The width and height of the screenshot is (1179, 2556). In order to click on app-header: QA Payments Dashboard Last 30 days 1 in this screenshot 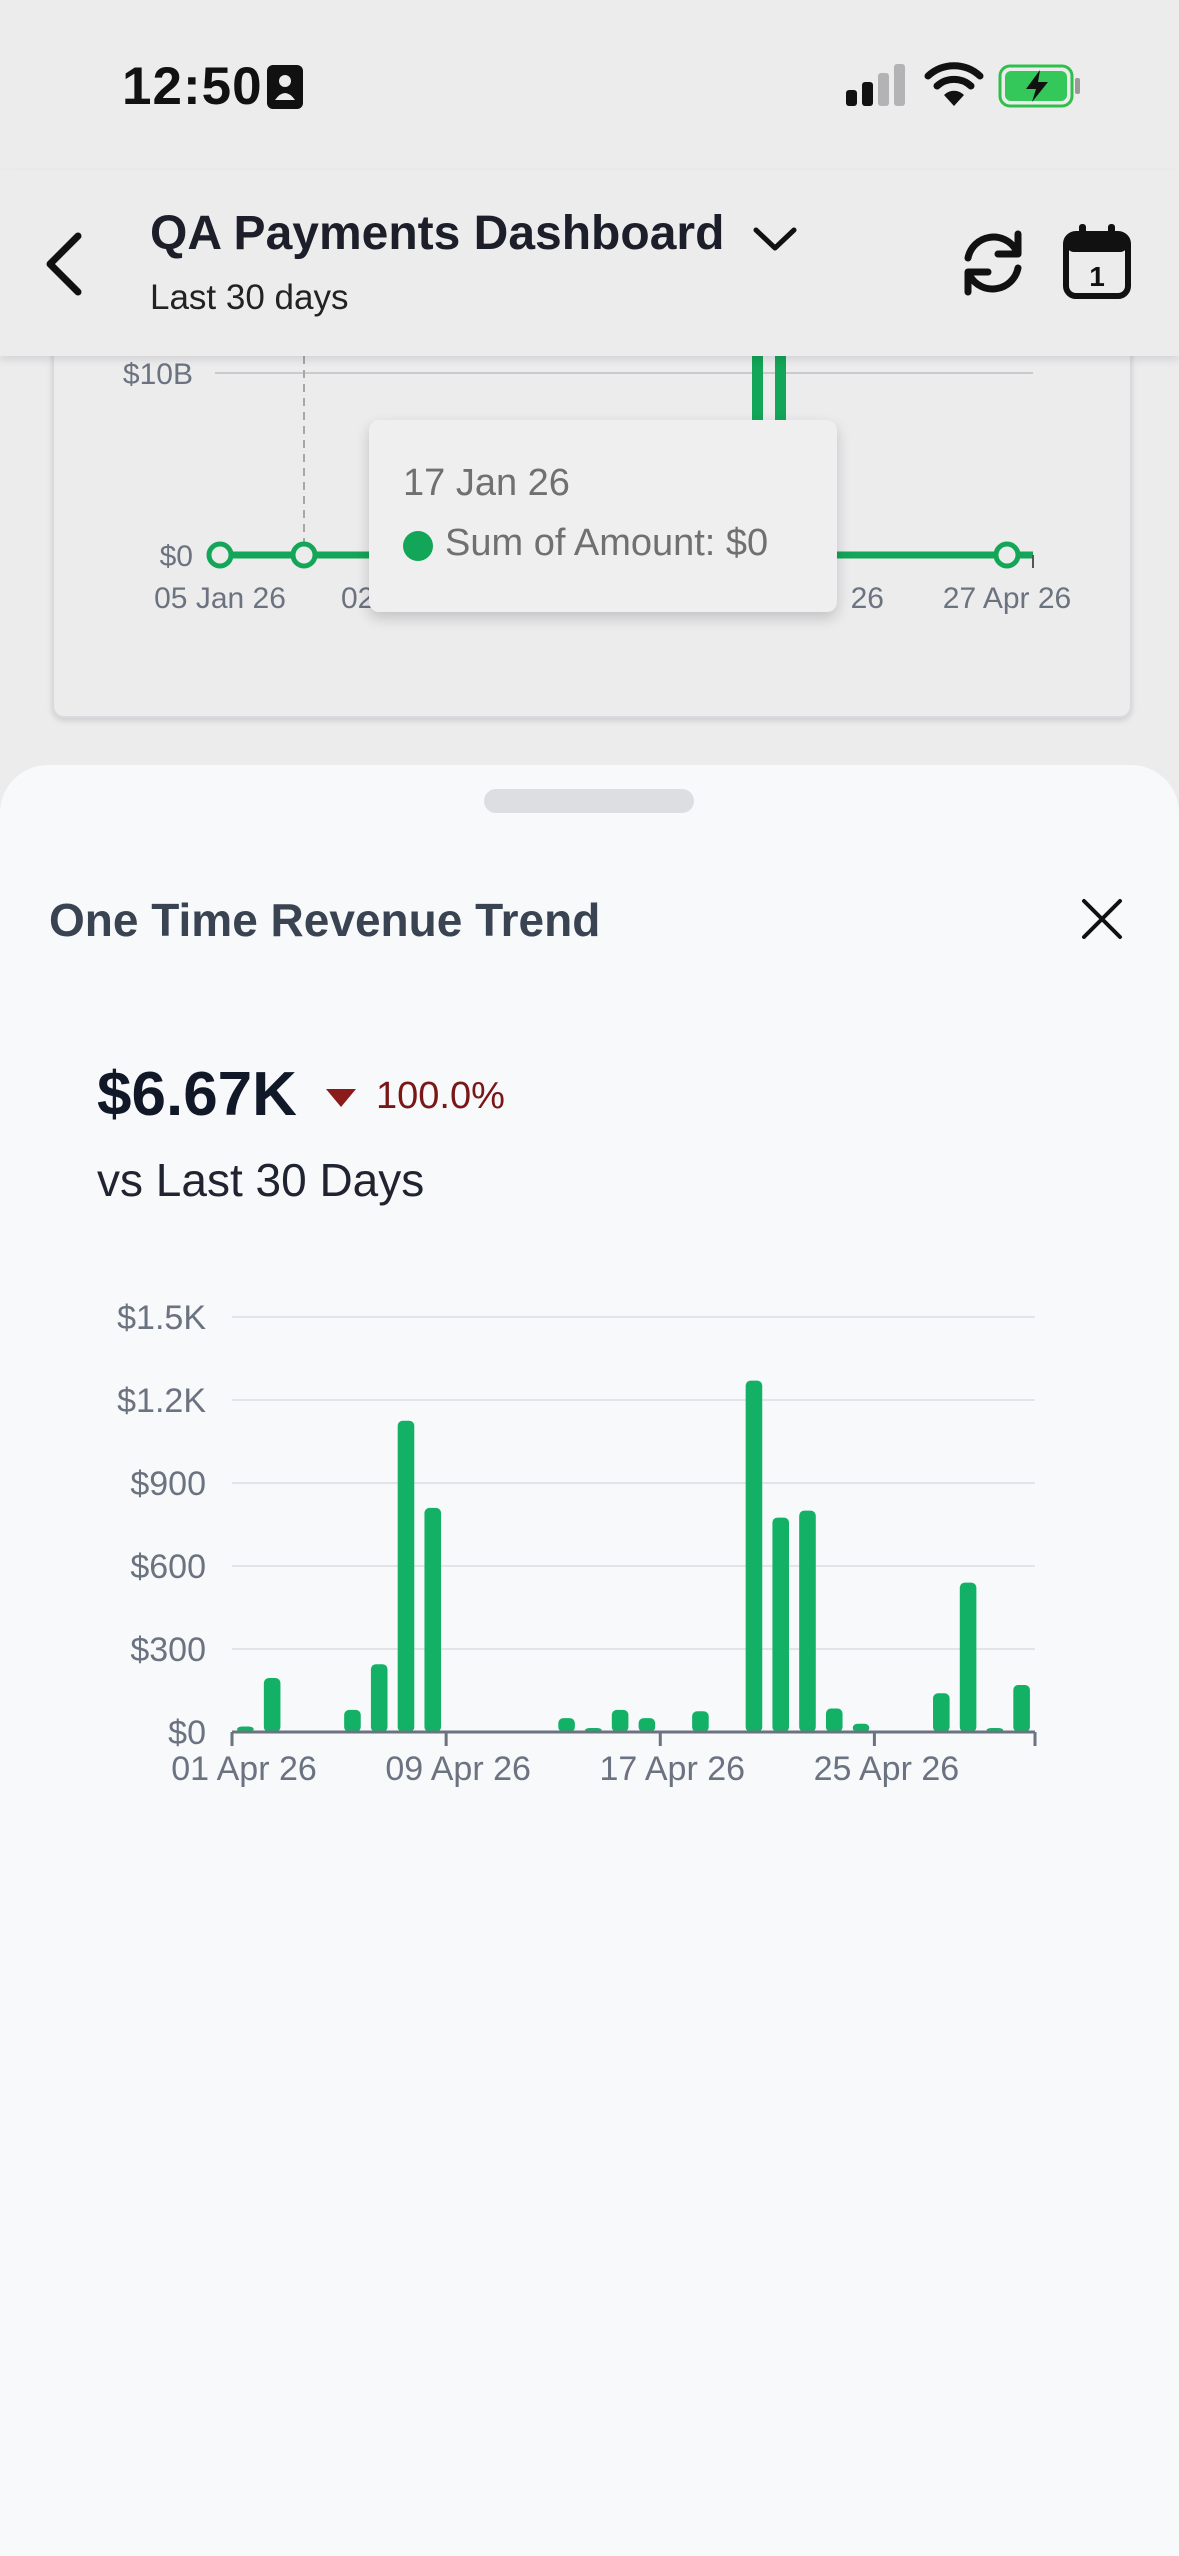, I will do `click(589, 263)`.